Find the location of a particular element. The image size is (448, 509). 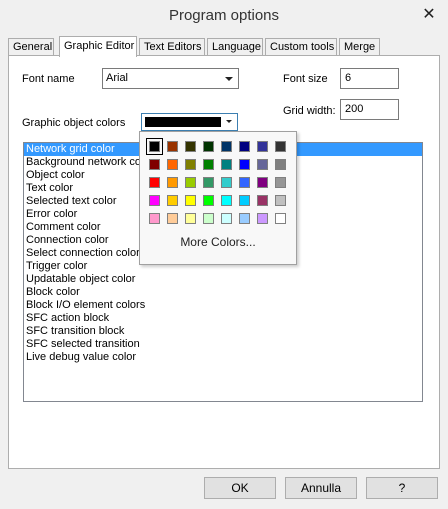

tab-general: General is located at coordinates (31, 47).